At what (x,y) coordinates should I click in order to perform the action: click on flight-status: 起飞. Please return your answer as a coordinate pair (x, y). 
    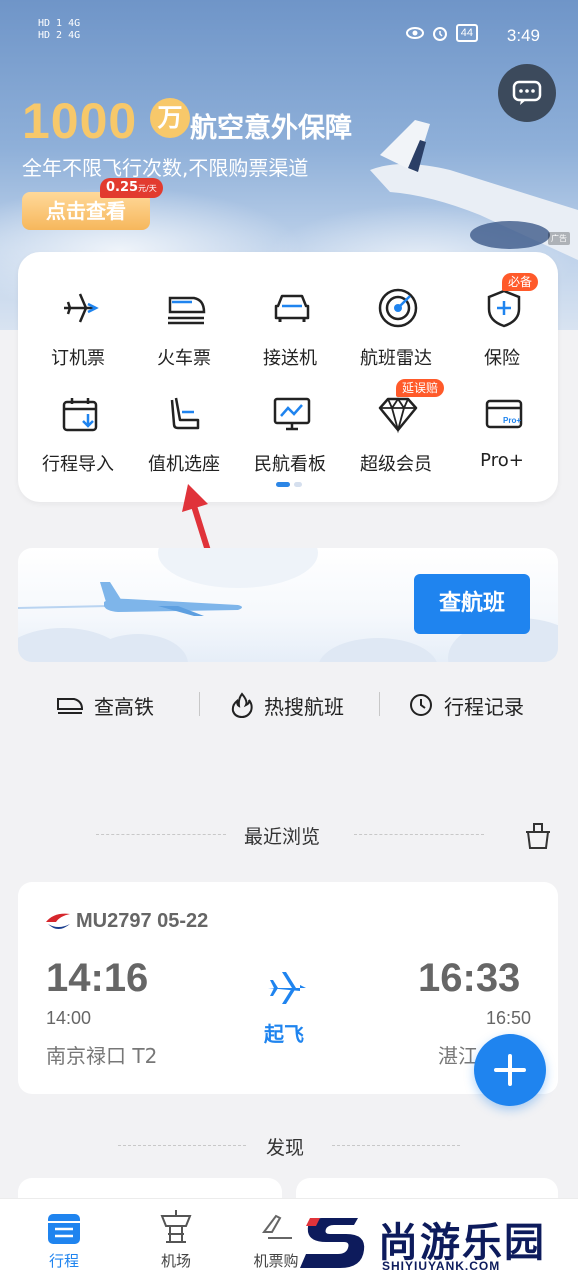
    Looking at the image, I should click on (284, 1034).